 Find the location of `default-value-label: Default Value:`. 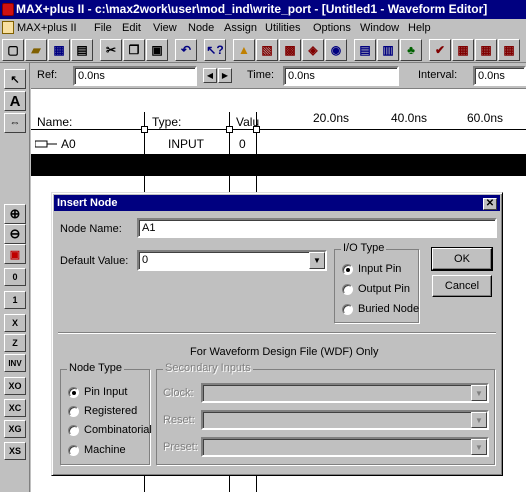

default-value-label: Default Value: is located at coordinates (94, 261).